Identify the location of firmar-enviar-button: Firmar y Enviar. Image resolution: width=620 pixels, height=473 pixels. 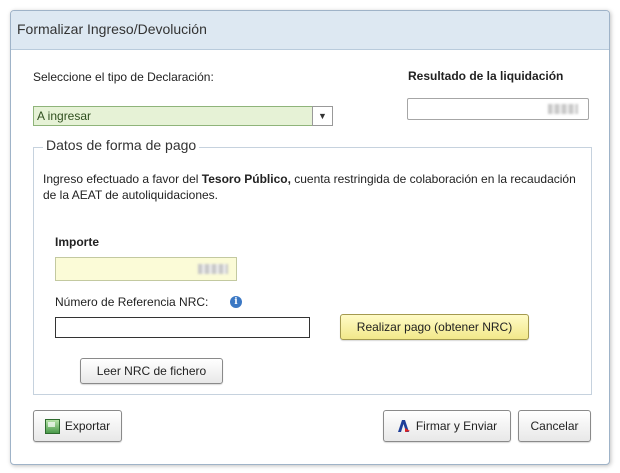
(447, 426).